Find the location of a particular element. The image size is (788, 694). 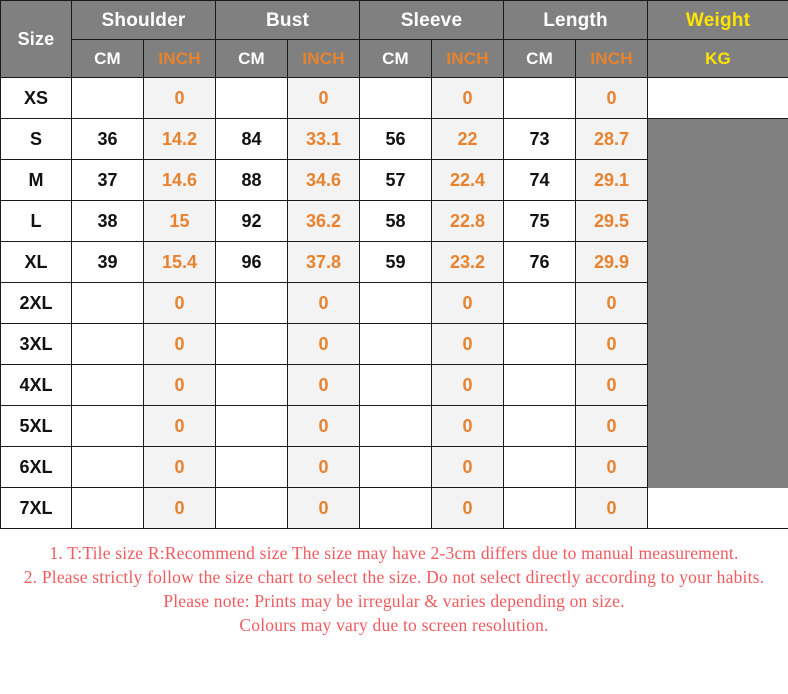

header-unit-length-inch: INCH is located at coordinates (612, 58).